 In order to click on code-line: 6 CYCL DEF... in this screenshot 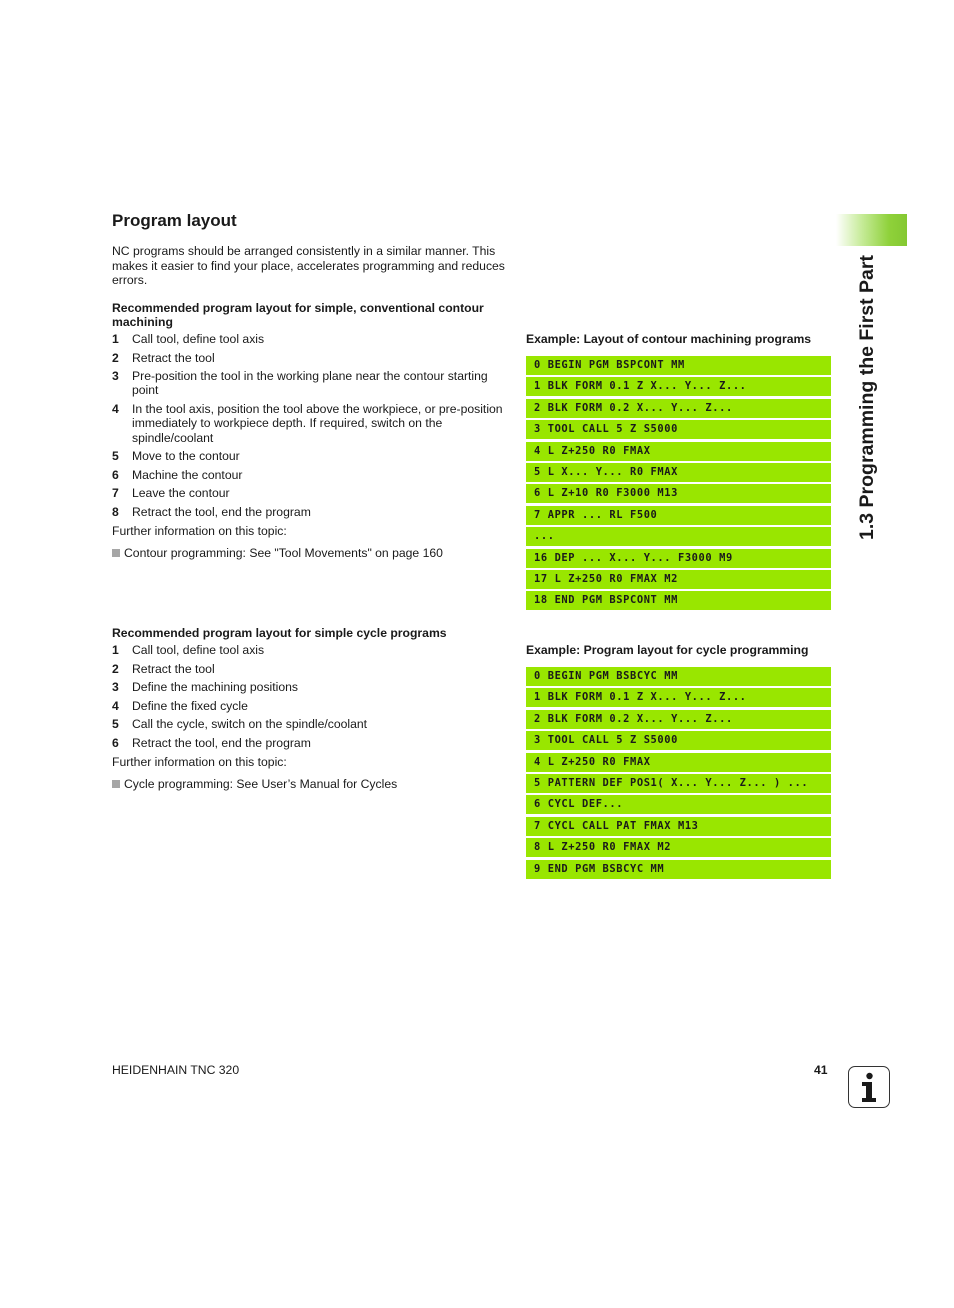, I will do `click(678, 805)`.